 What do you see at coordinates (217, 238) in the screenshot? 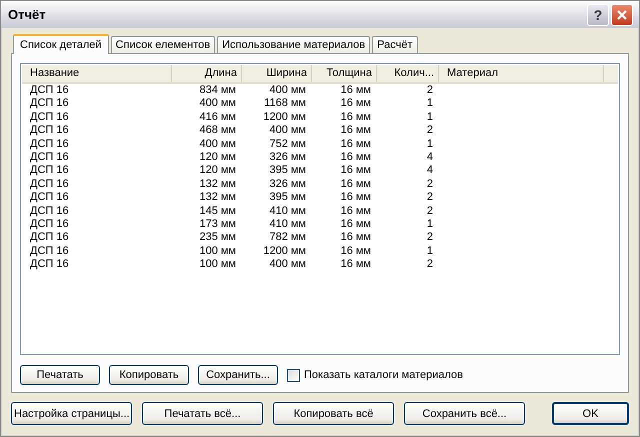
I see `table-cell-text: 235 мм` at bounding box center [217, 238].